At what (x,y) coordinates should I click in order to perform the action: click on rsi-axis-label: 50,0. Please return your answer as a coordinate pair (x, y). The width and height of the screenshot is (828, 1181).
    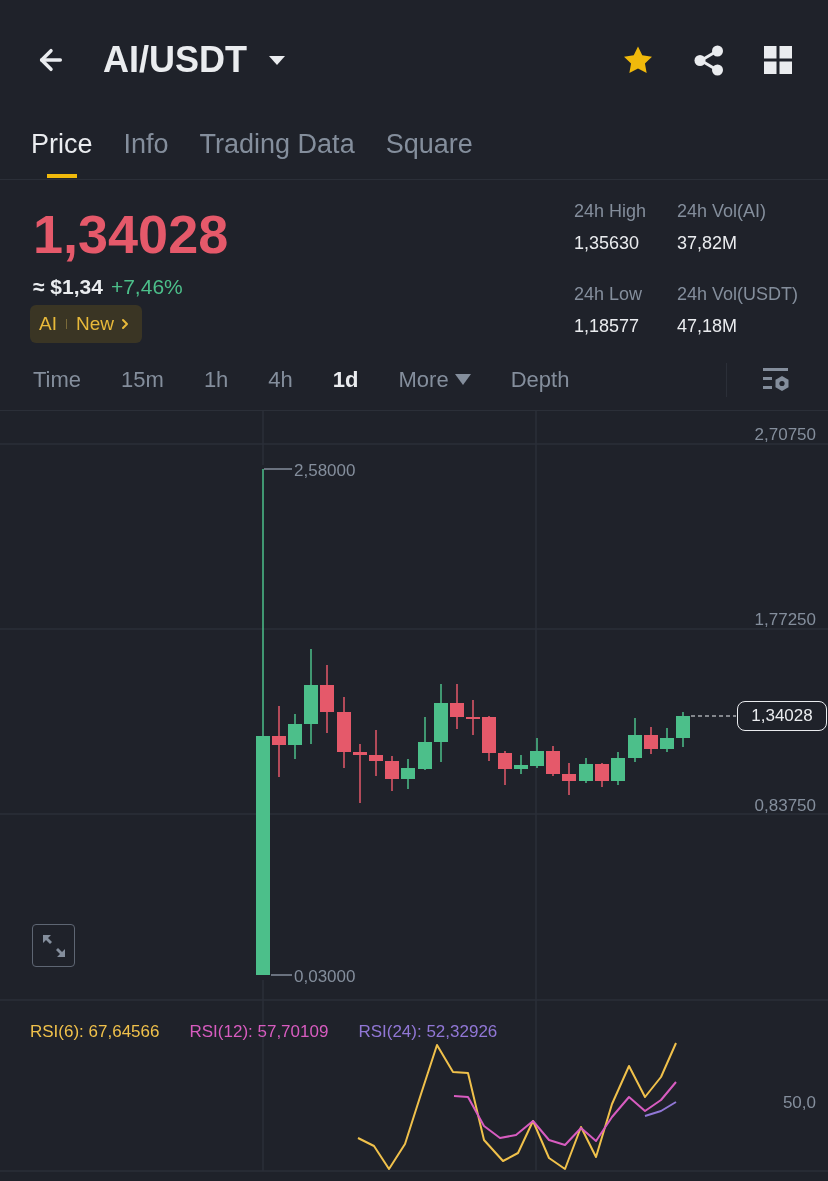
    Looking at the image, I should click on (799, 1102).